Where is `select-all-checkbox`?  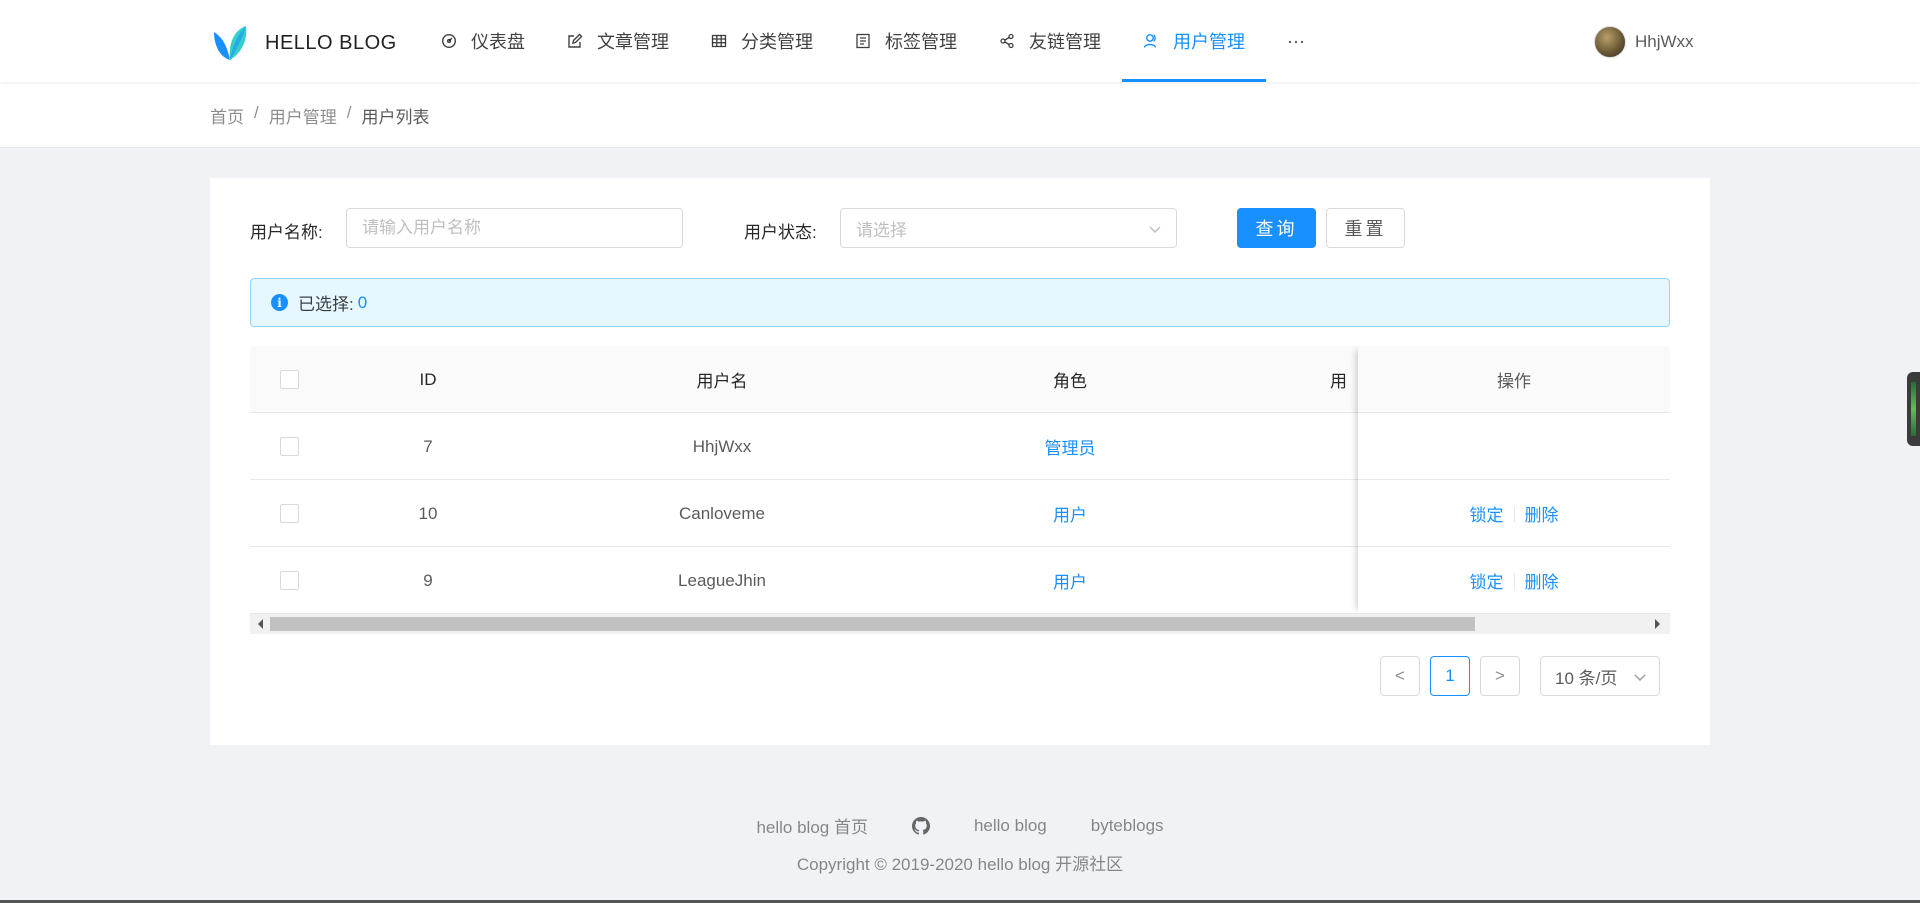 select-all-checkbox is located at coordinates (289, 379).